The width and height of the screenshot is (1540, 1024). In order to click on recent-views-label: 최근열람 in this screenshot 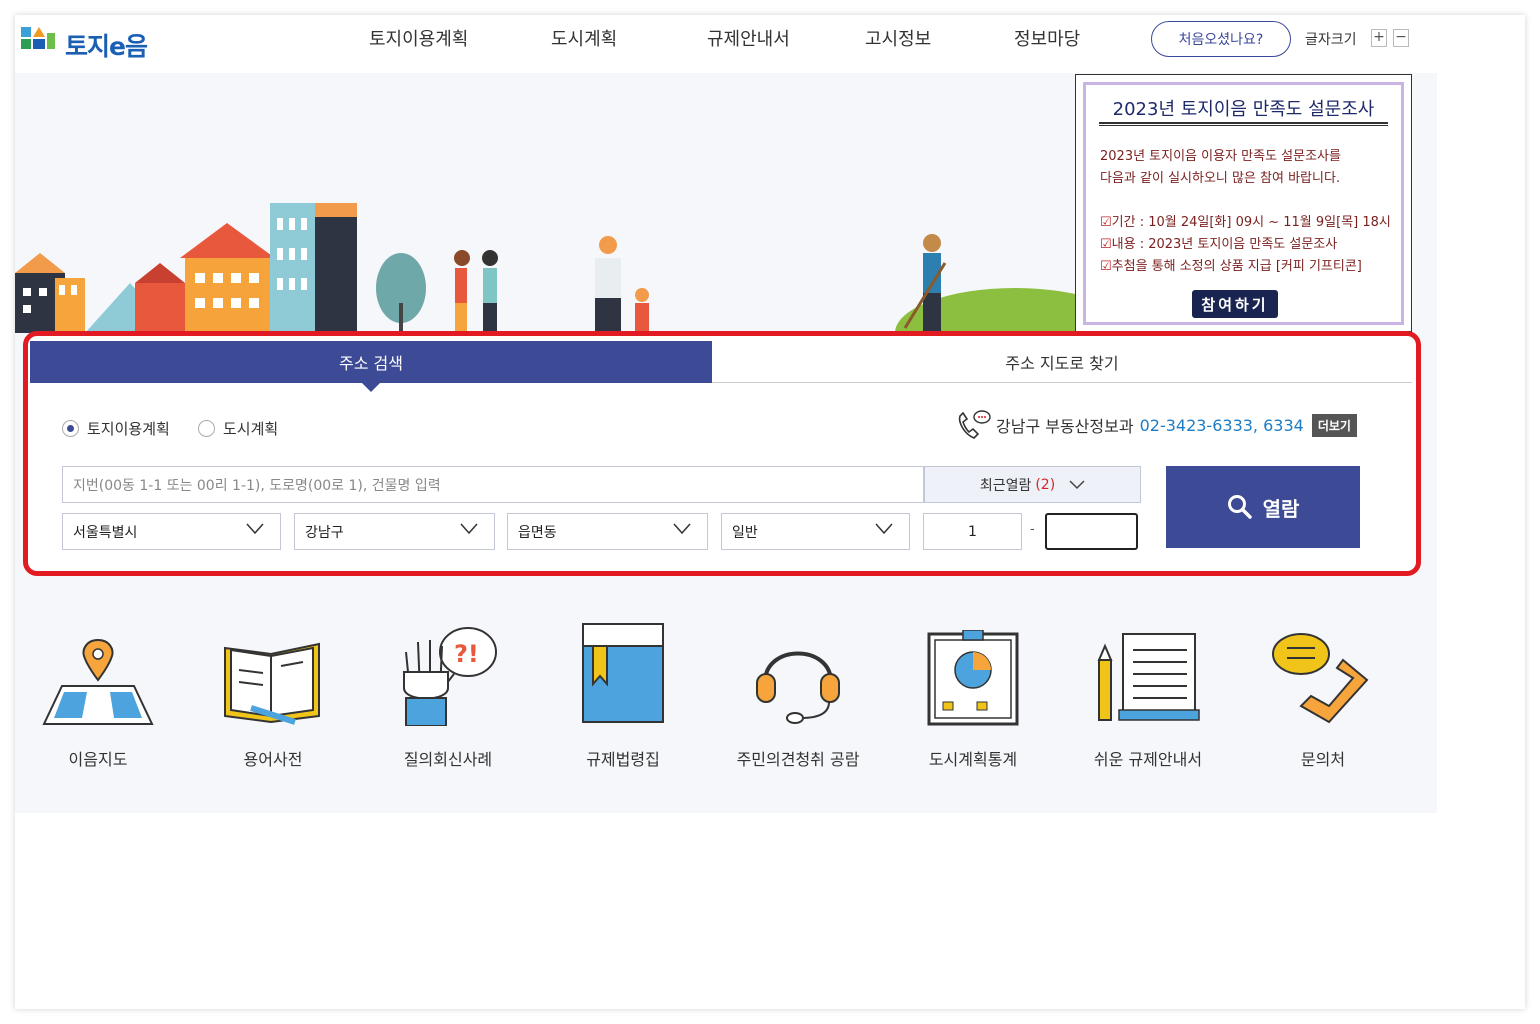, I will do `click(1005, 485)`.